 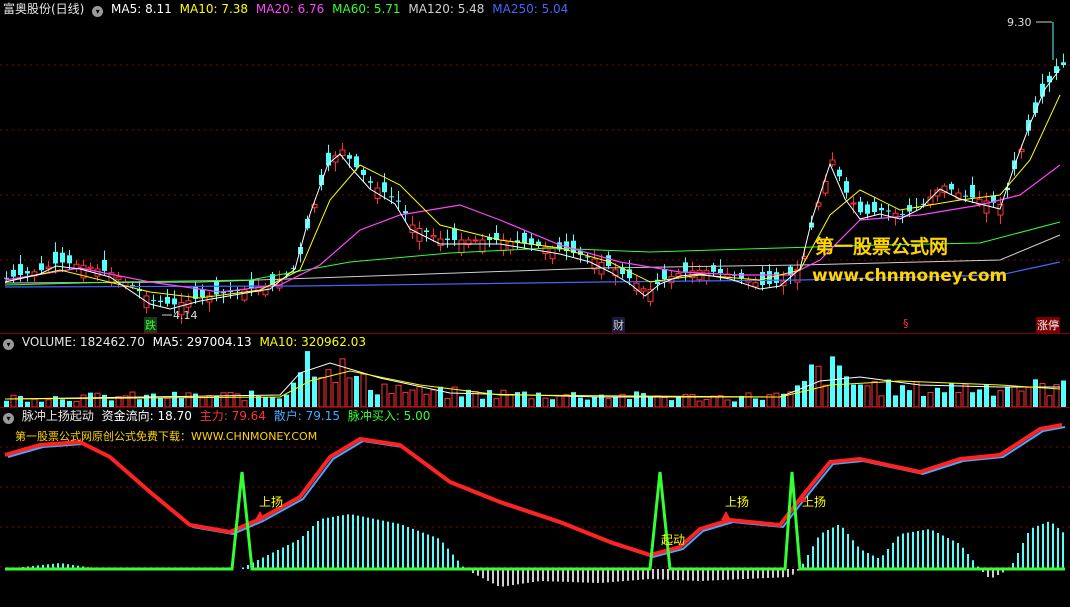 I want to click on fund-flow-label: 资金流向: 18.70, so click(x=146, y=416).